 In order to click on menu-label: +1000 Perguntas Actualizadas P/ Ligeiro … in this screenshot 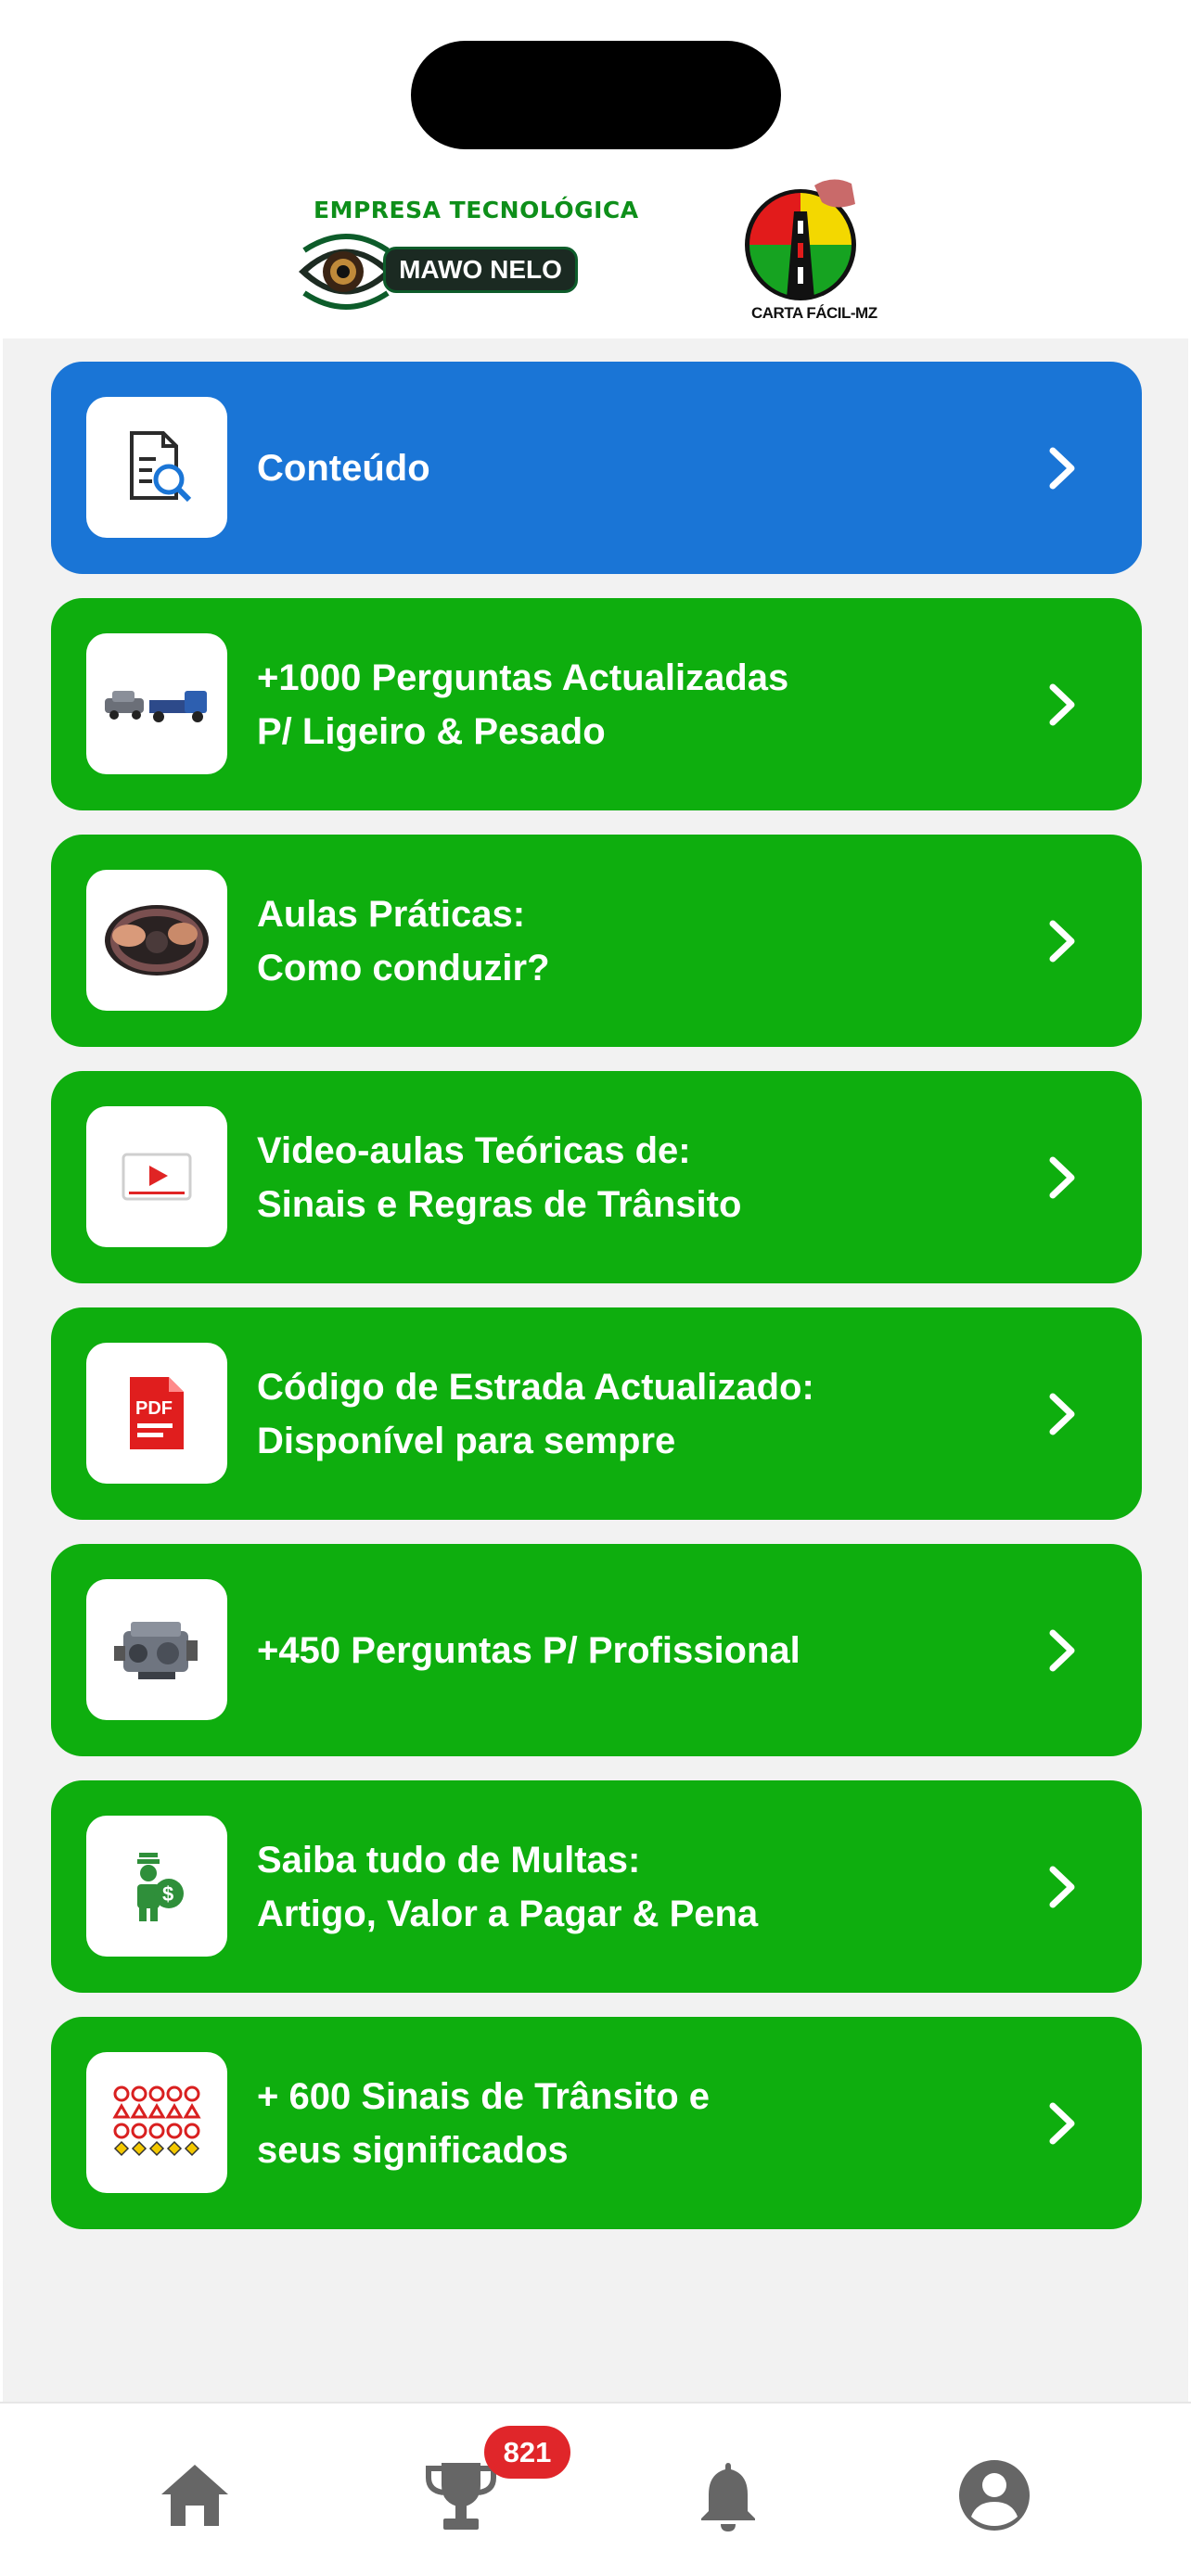, I will do `click(647, 704)`.